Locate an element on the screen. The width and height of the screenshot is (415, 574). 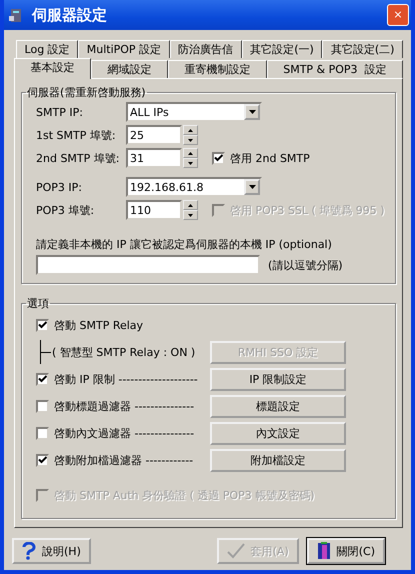
tab: 網域設定 is located at coordinates (129, 69).